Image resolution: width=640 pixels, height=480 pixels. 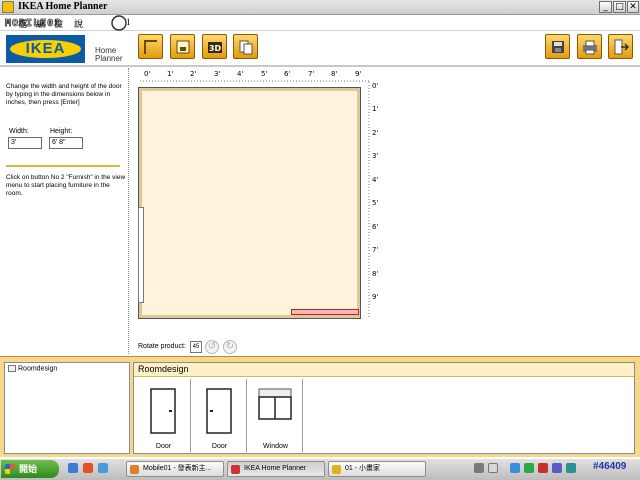 What do you see at coordinates (515, 468) in the screenshot?
I see `network-icon` at bounding box center [515, 468].